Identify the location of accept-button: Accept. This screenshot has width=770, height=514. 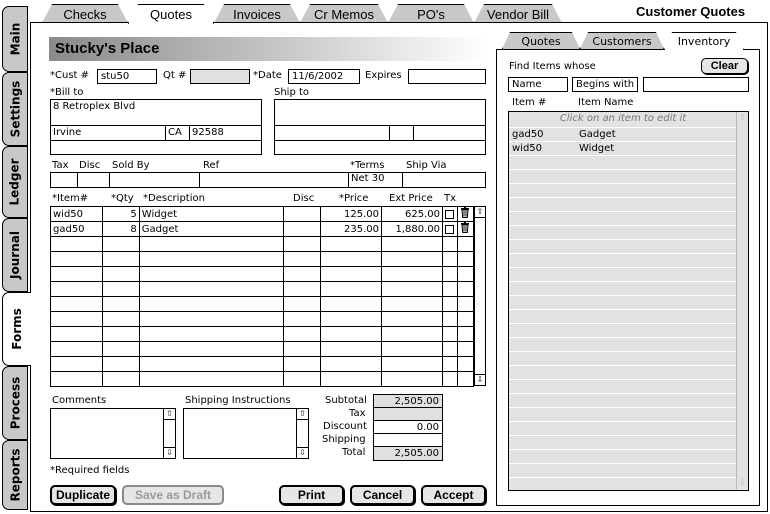
(453, 495).